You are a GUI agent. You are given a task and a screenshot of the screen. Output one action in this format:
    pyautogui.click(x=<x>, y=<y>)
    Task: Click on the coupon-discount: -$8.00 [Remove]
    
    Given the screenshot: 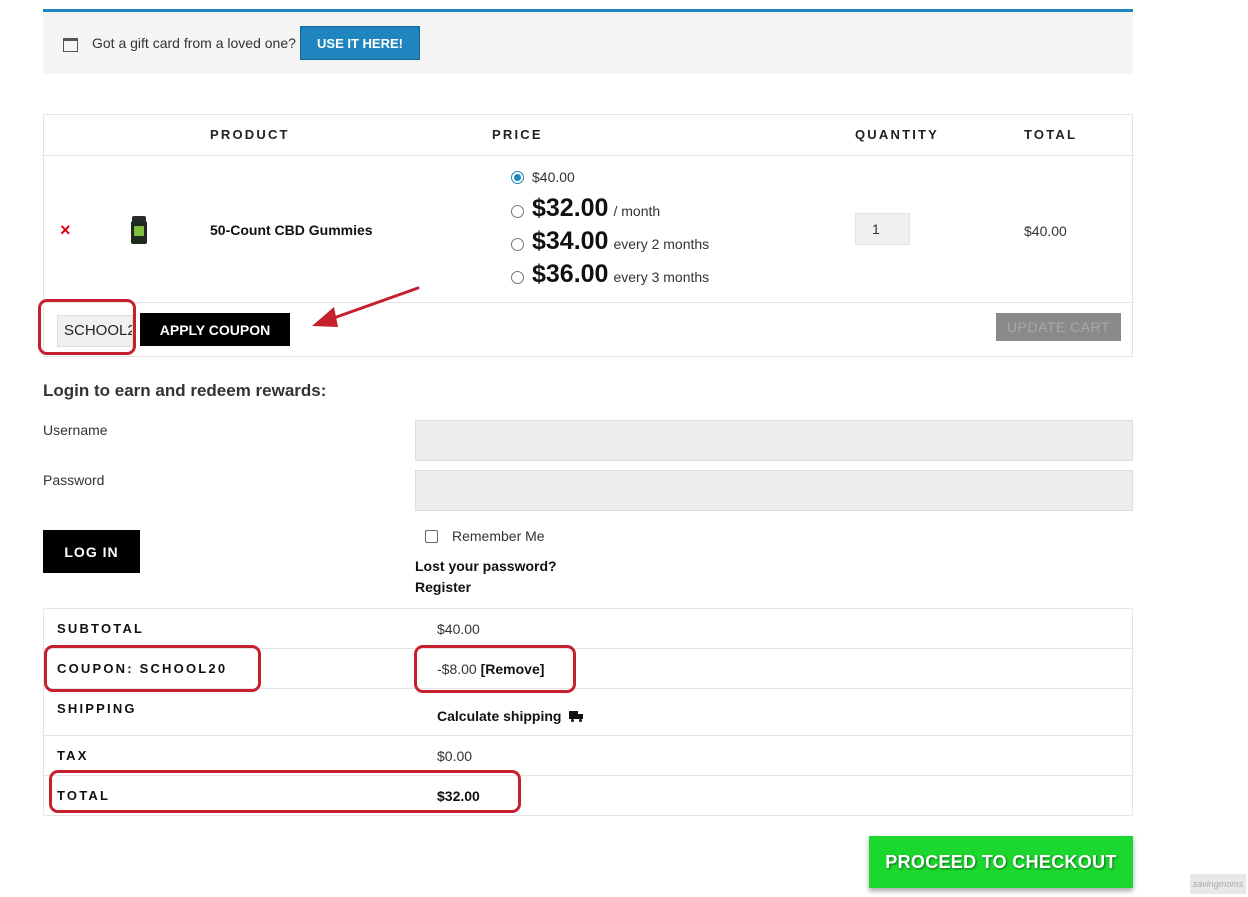 What is the action you would take?
    pyautogui.click(x=490, y=669)
    